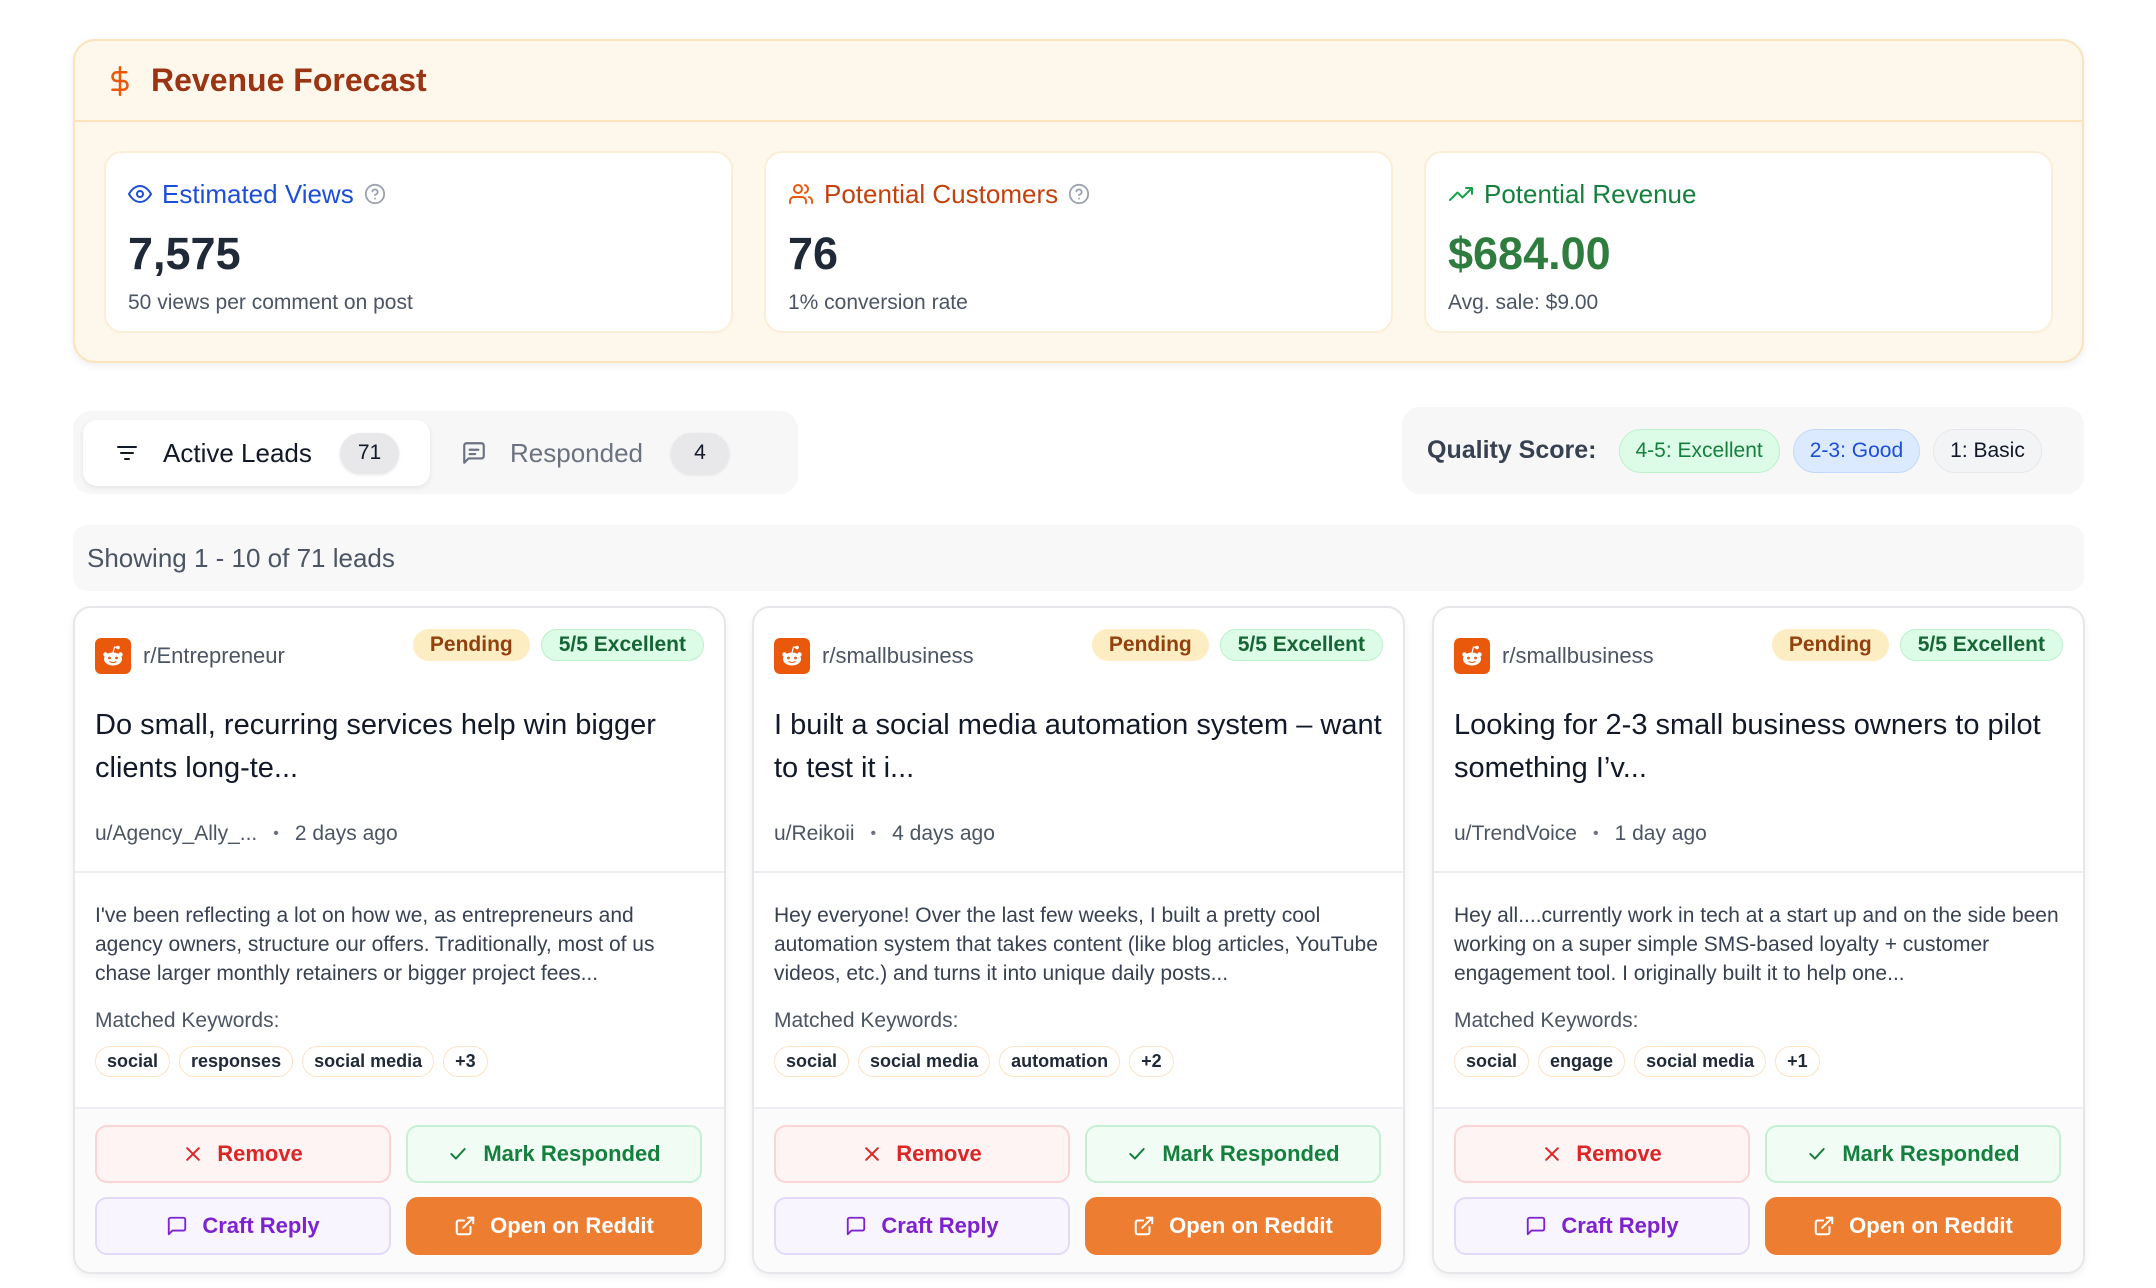 The height and width of the screenshot is (1288, 2156). I want to click on keyword-more-chip: +3, so click(465, 1061).